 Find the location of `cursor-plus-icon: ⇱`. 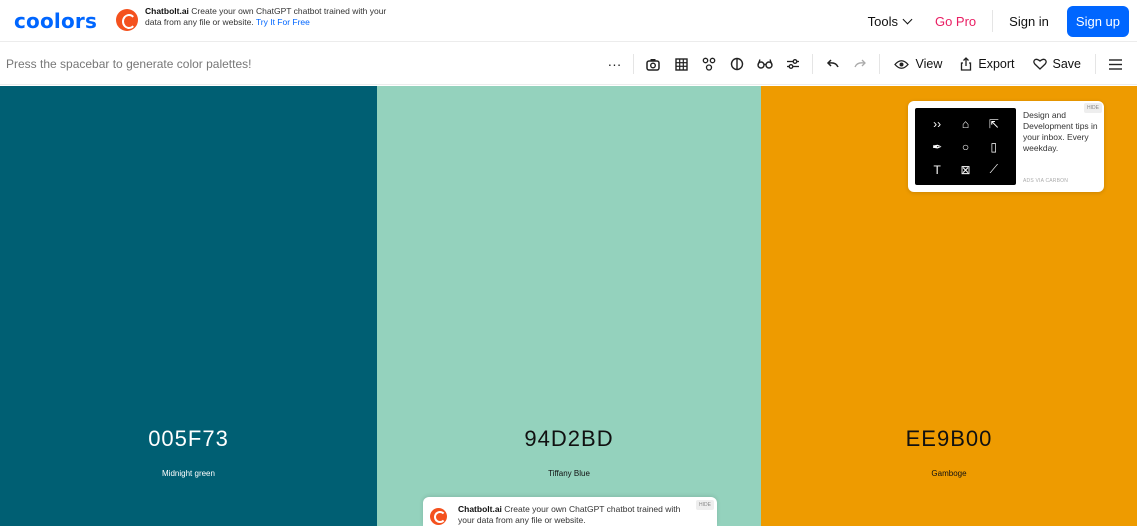

cursor-plus-icon: ⇱ is located at coordinates (993, 123).